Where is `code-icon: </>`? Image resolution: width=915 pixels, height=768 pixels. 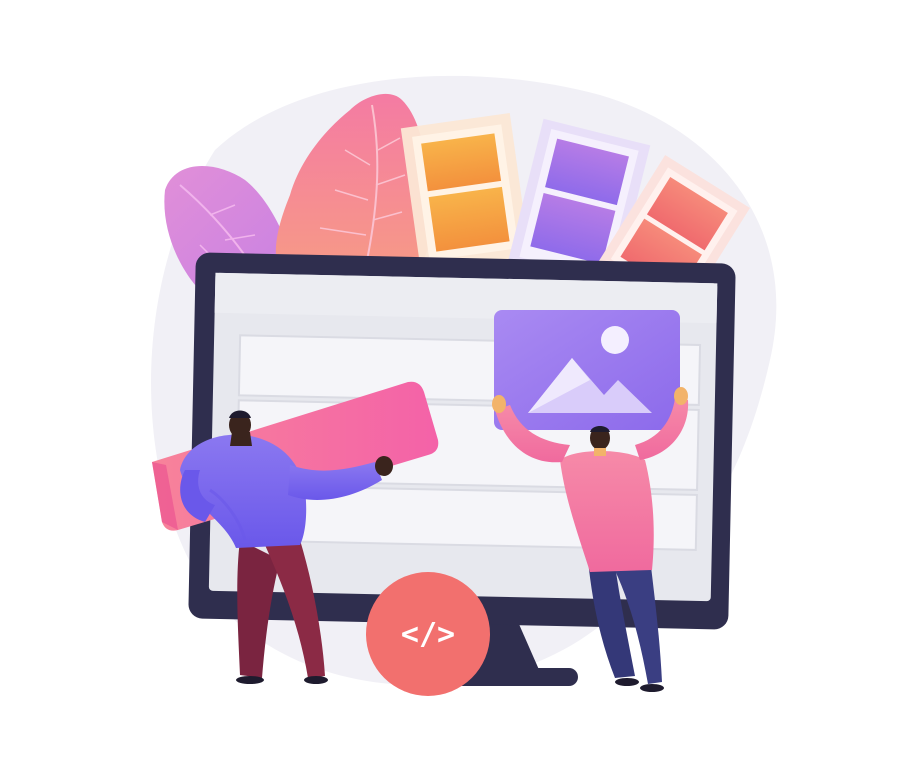
code-icon: </> is located at coordinates (428, 634).